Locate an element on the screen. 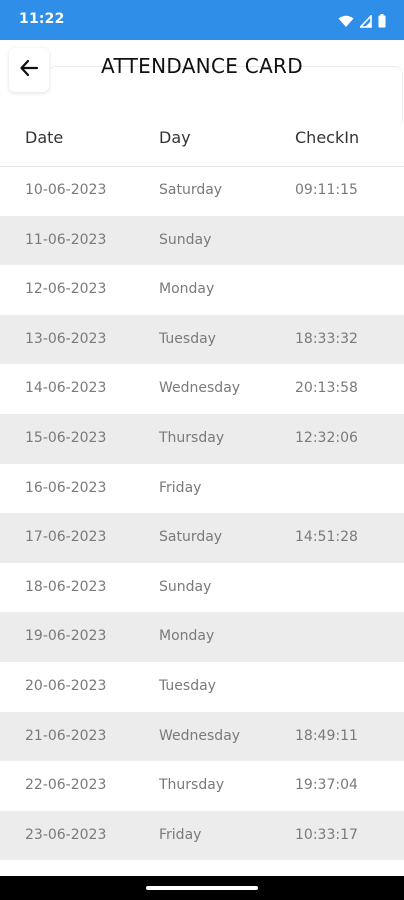 The width and height of the screenshot is (404, 900). row-checkin: 12:32:06 is located at coordinates (326, 437).